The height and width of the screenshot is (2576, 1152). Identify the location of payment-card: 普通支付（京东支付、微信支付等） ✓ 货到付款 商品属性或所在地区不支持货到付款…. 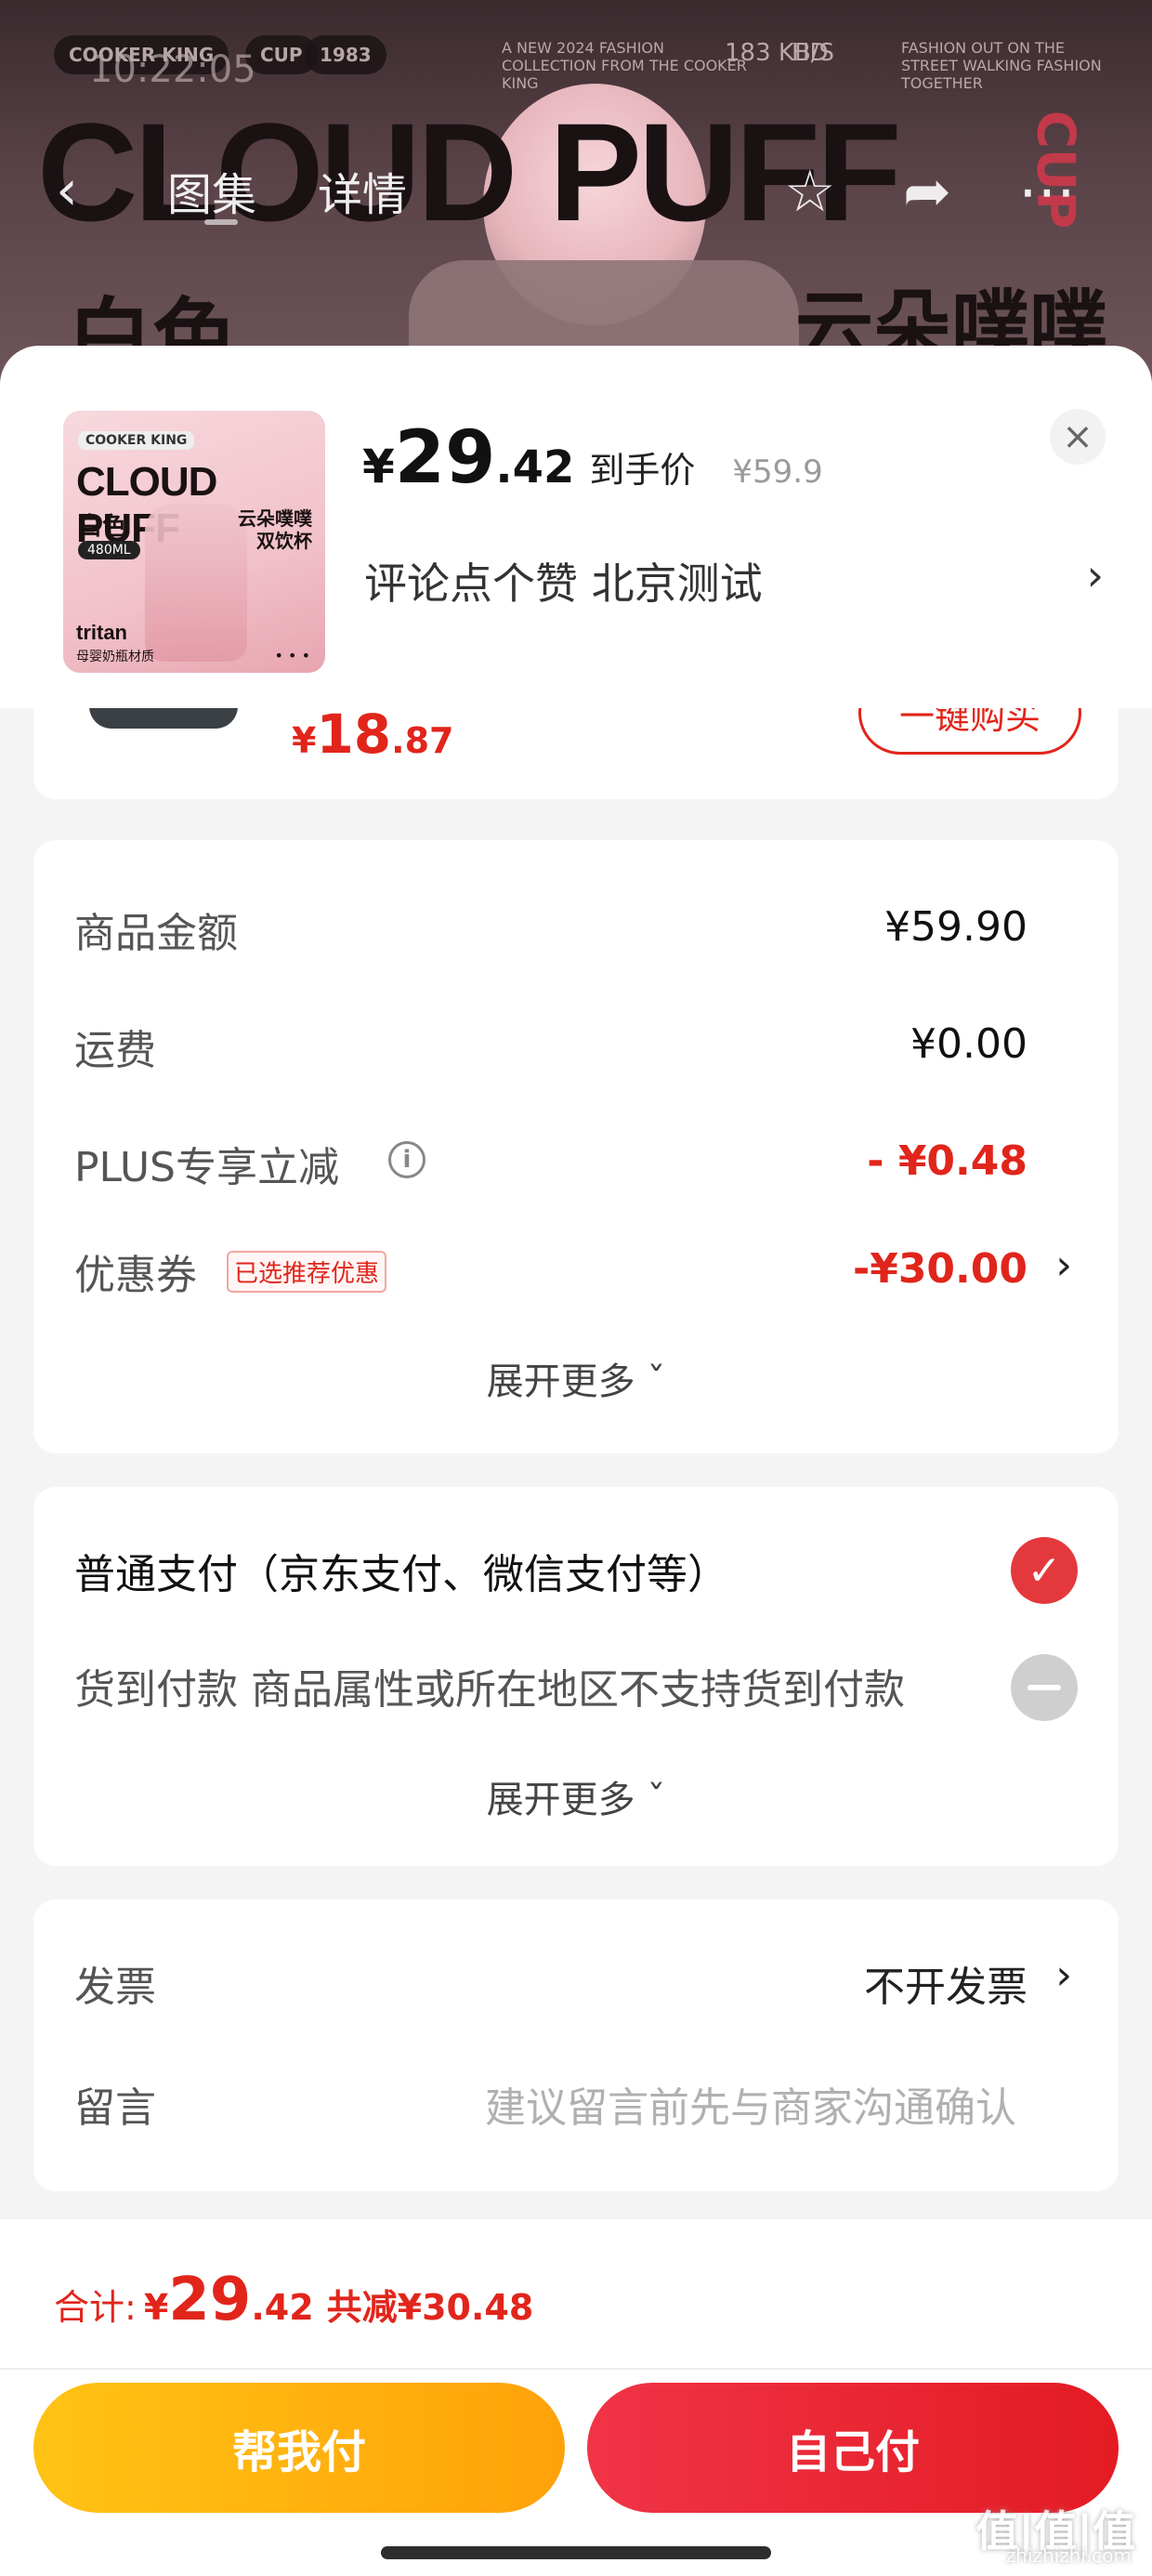
(576, 1676).